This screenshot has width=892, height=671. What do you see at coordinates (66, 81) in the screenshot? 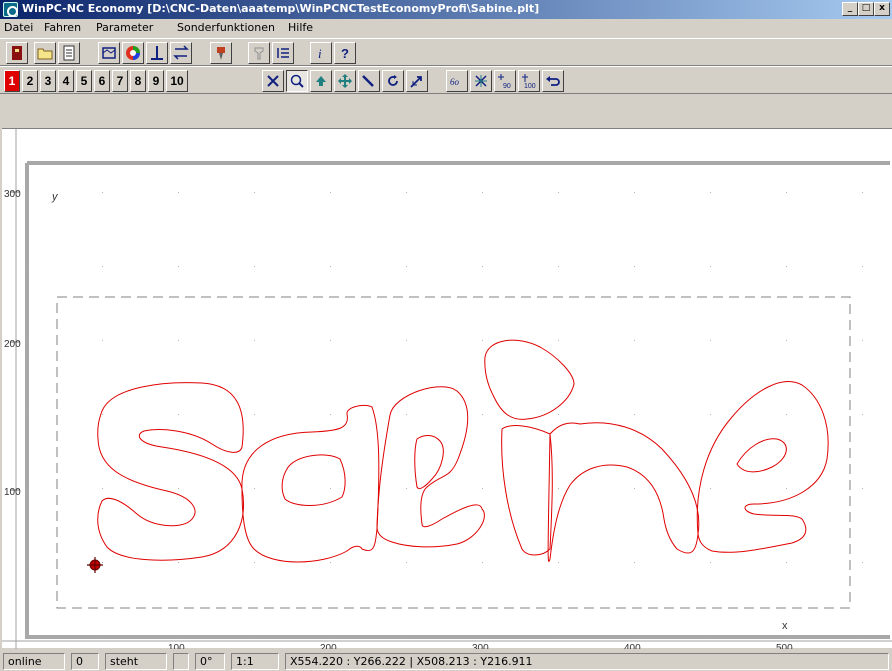
I see `tool-4-button: 4` at bounding box center [66, 81].